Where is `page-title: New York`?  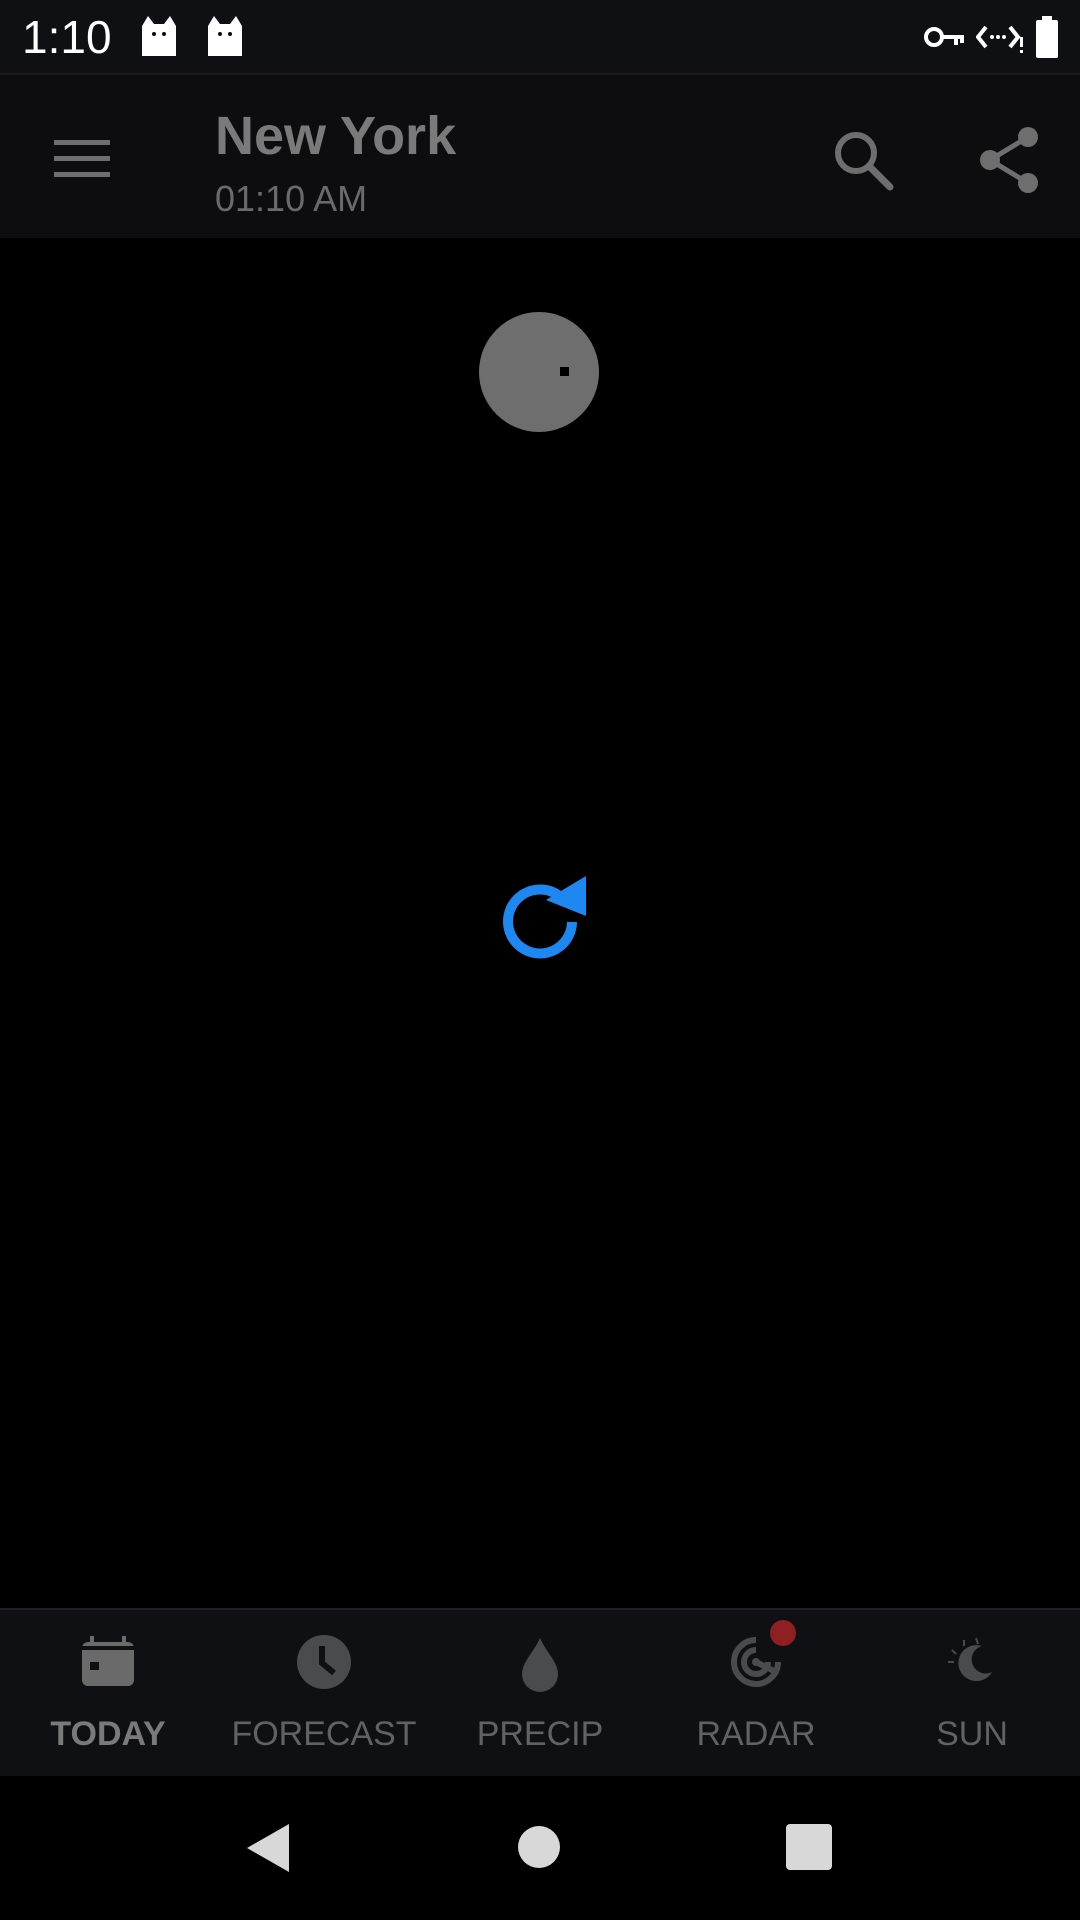
page-title: New York is located at coordinates (336, 136).